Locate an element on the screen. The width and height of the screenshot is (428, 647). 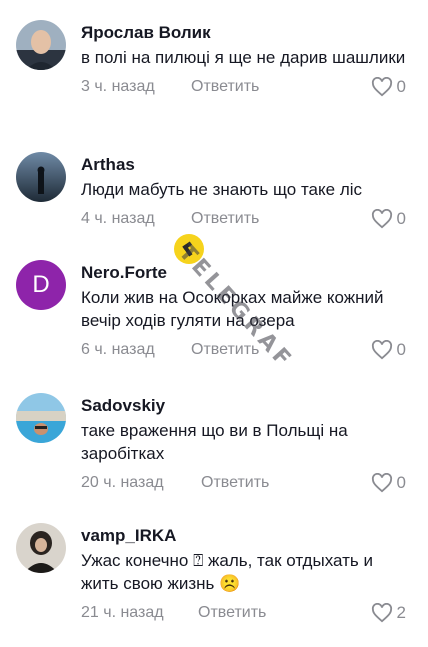
comment-text: Люди мабуть не знають що таке ліс is located at coordinates (222, 189).